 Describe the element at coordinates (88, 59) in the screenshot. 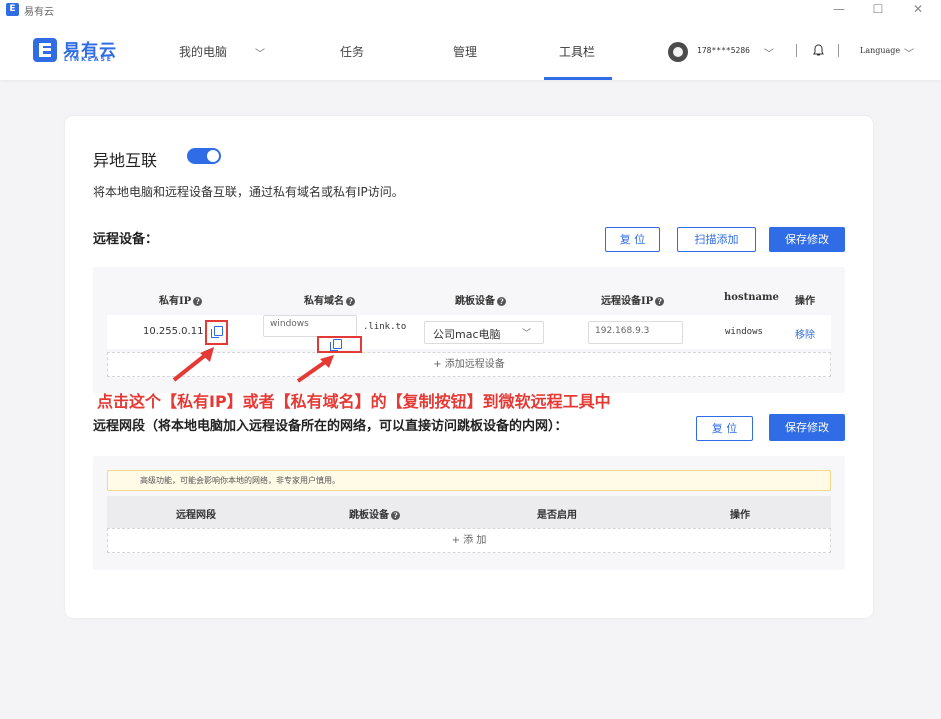

I see `logo-subtitle: LINKEASE` at that location.